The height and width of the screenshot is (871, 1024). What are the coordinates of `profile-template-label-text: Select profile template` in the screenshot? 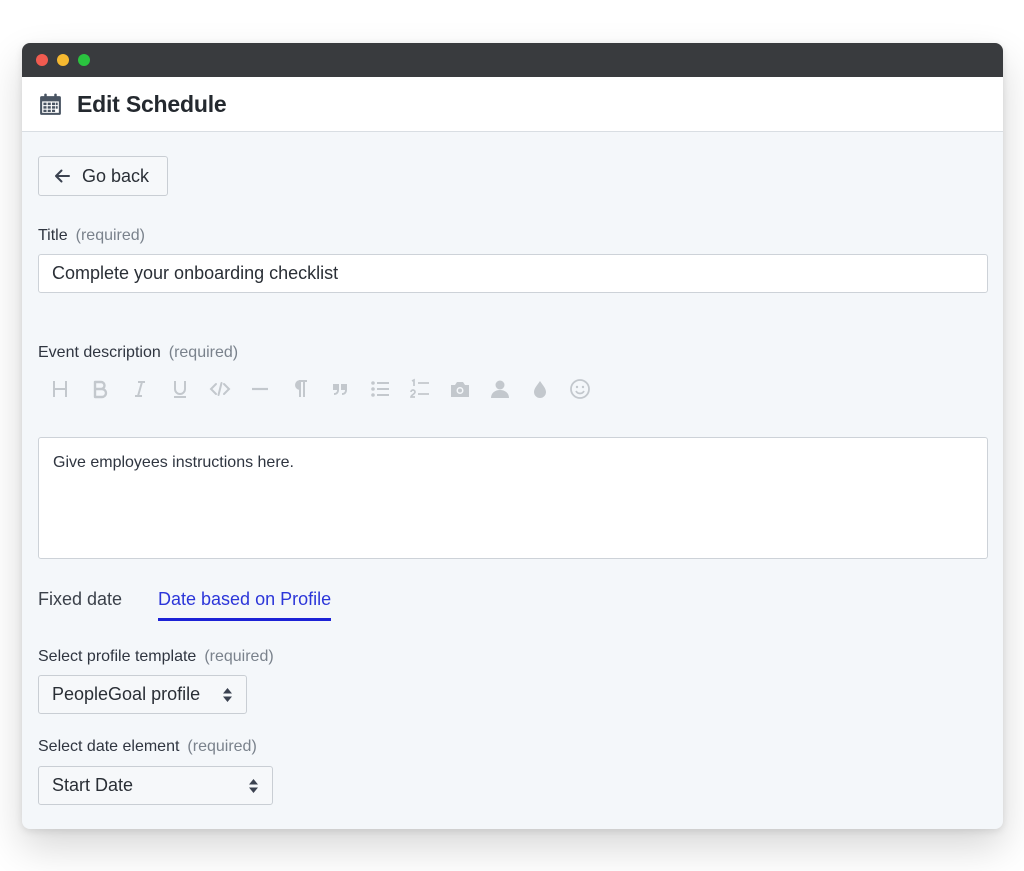 It's located at (117, 656).